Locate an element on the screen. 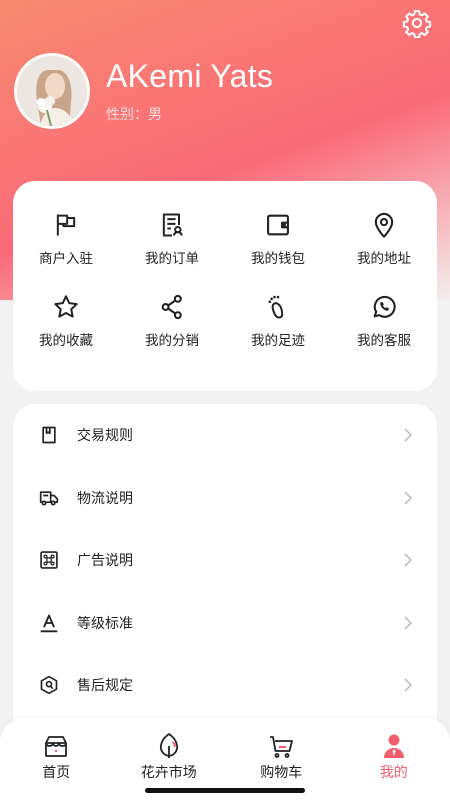 The image size is (450, 800). grid-item-address: 我的地址 is located at coordinates (384, 239).